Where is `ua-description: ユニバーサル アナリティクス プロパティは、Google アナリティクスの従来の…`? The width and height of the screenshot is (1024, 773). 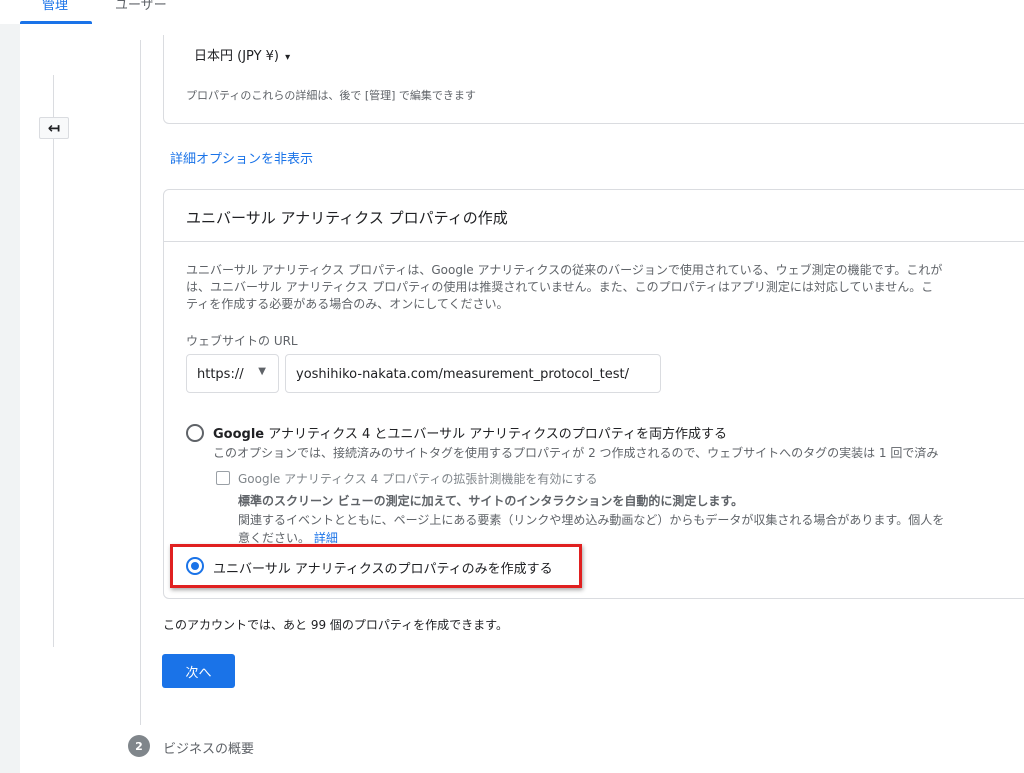 ua-description: ユニバーサル アナリティクス プロパティは、Google アナリティクスの従来の… is located at coordinates (605, 287).